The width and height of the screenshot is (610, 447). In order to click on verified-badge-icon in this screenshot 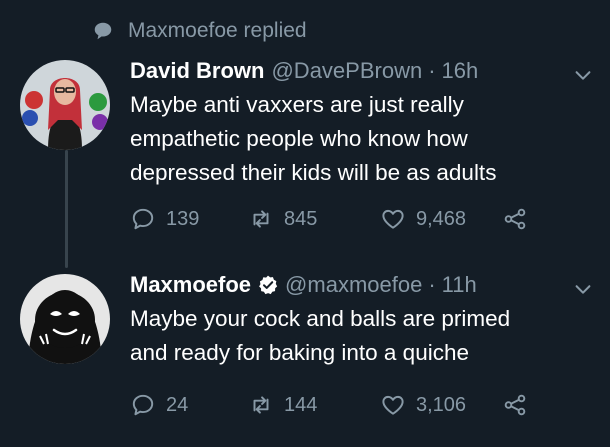, I will do `click(268, 285)`.